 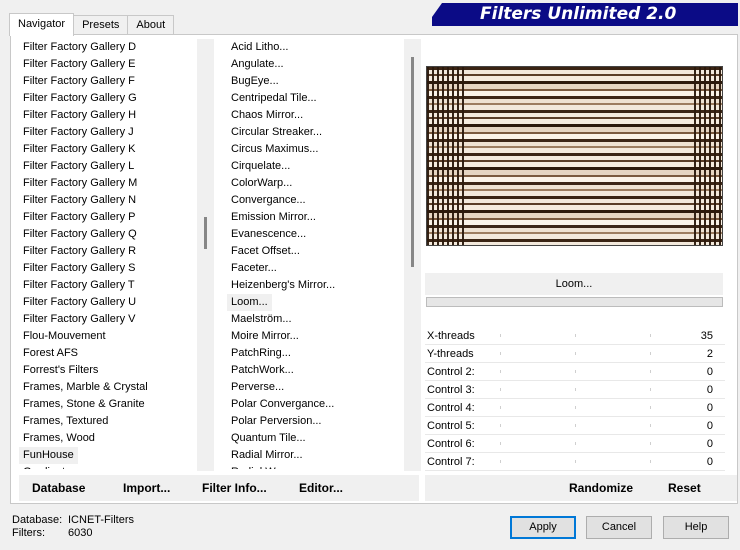 I want to click on category-item: Forrest's Filters, so click(x=108, y=370).